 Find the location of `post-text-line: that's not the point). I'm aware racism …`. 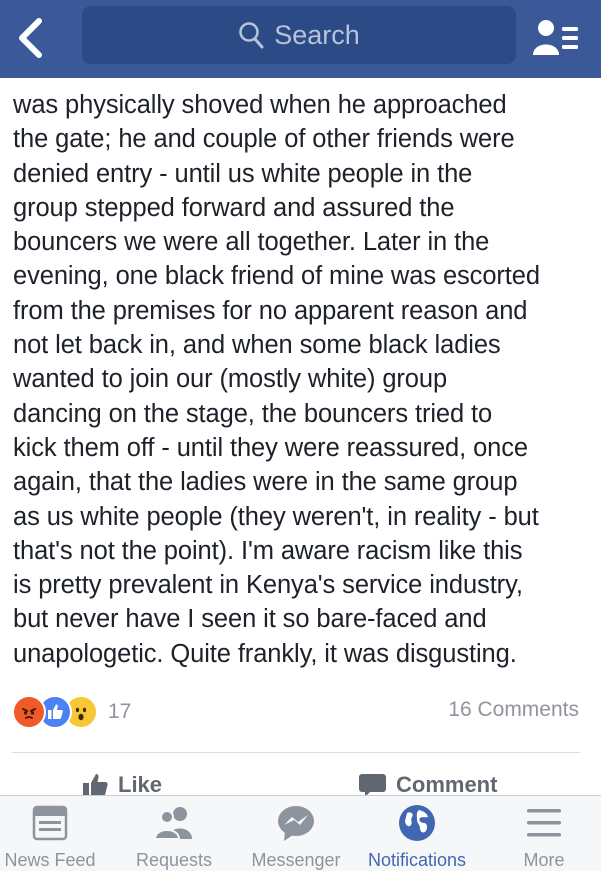

post-text-line: that's not the point). I'm aware racism … is located at coordinates (268, 550).